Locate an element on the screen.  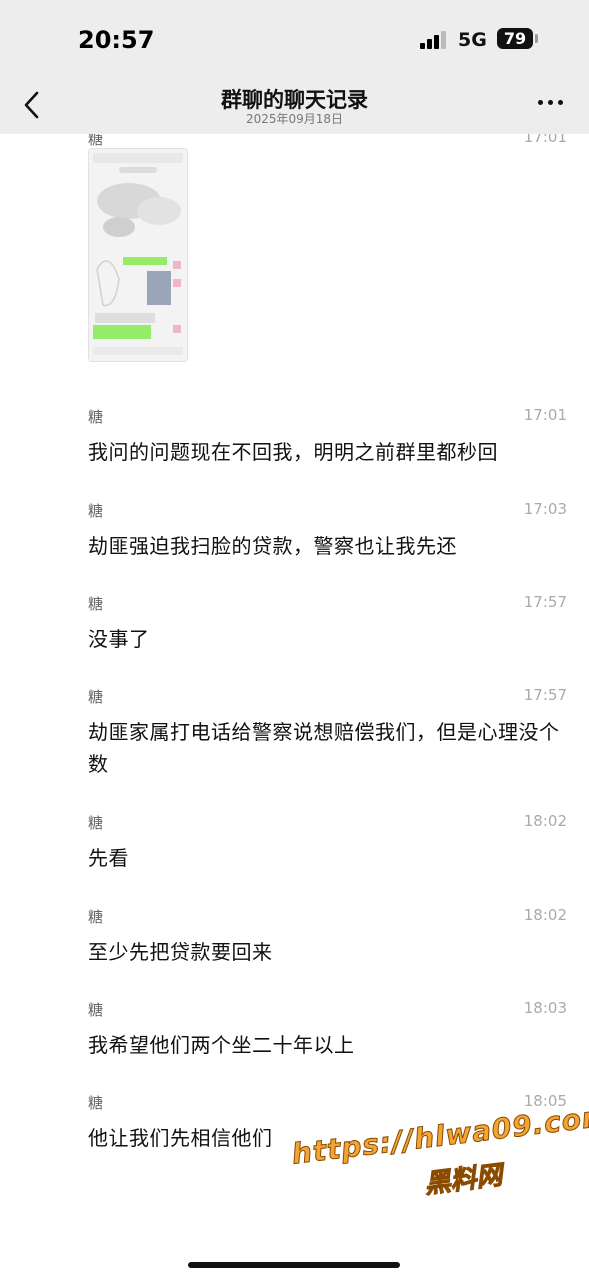
message-time: 17:03 is located at coordinates (545, 509).